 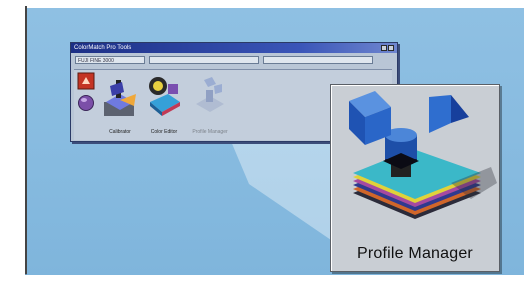 What do you see at coordinates (120, 132) in the screenshot?
I see `calibrator-label: Calibrator` at bounding box center [120, 132].